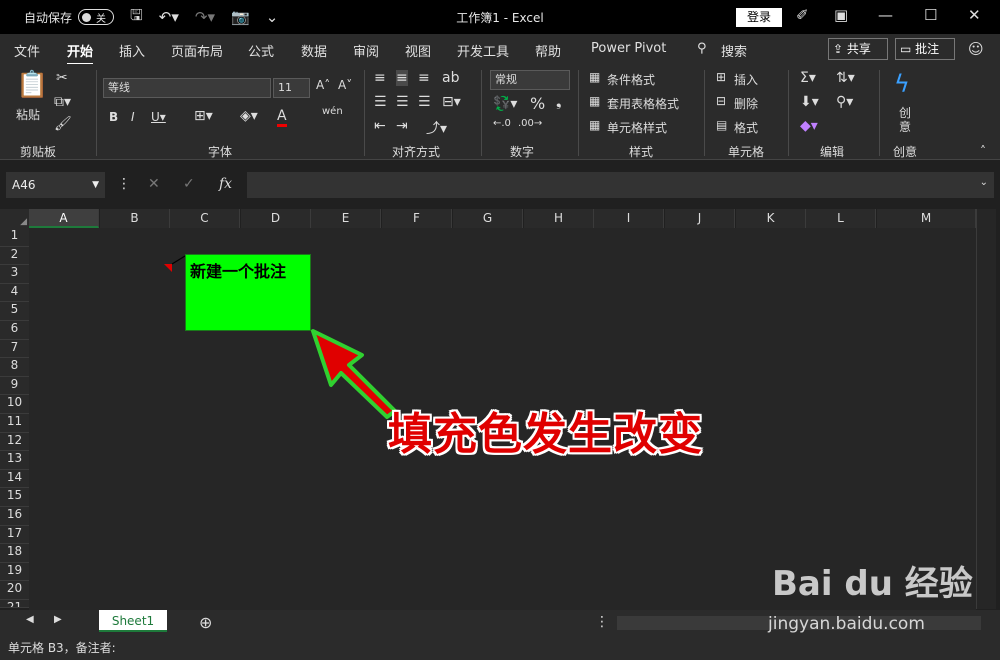  What do you see at coordinates (502, 123) in the screenshot?
I see `increase-decimal-icon: ←.0` at bounding box center [502, 123].